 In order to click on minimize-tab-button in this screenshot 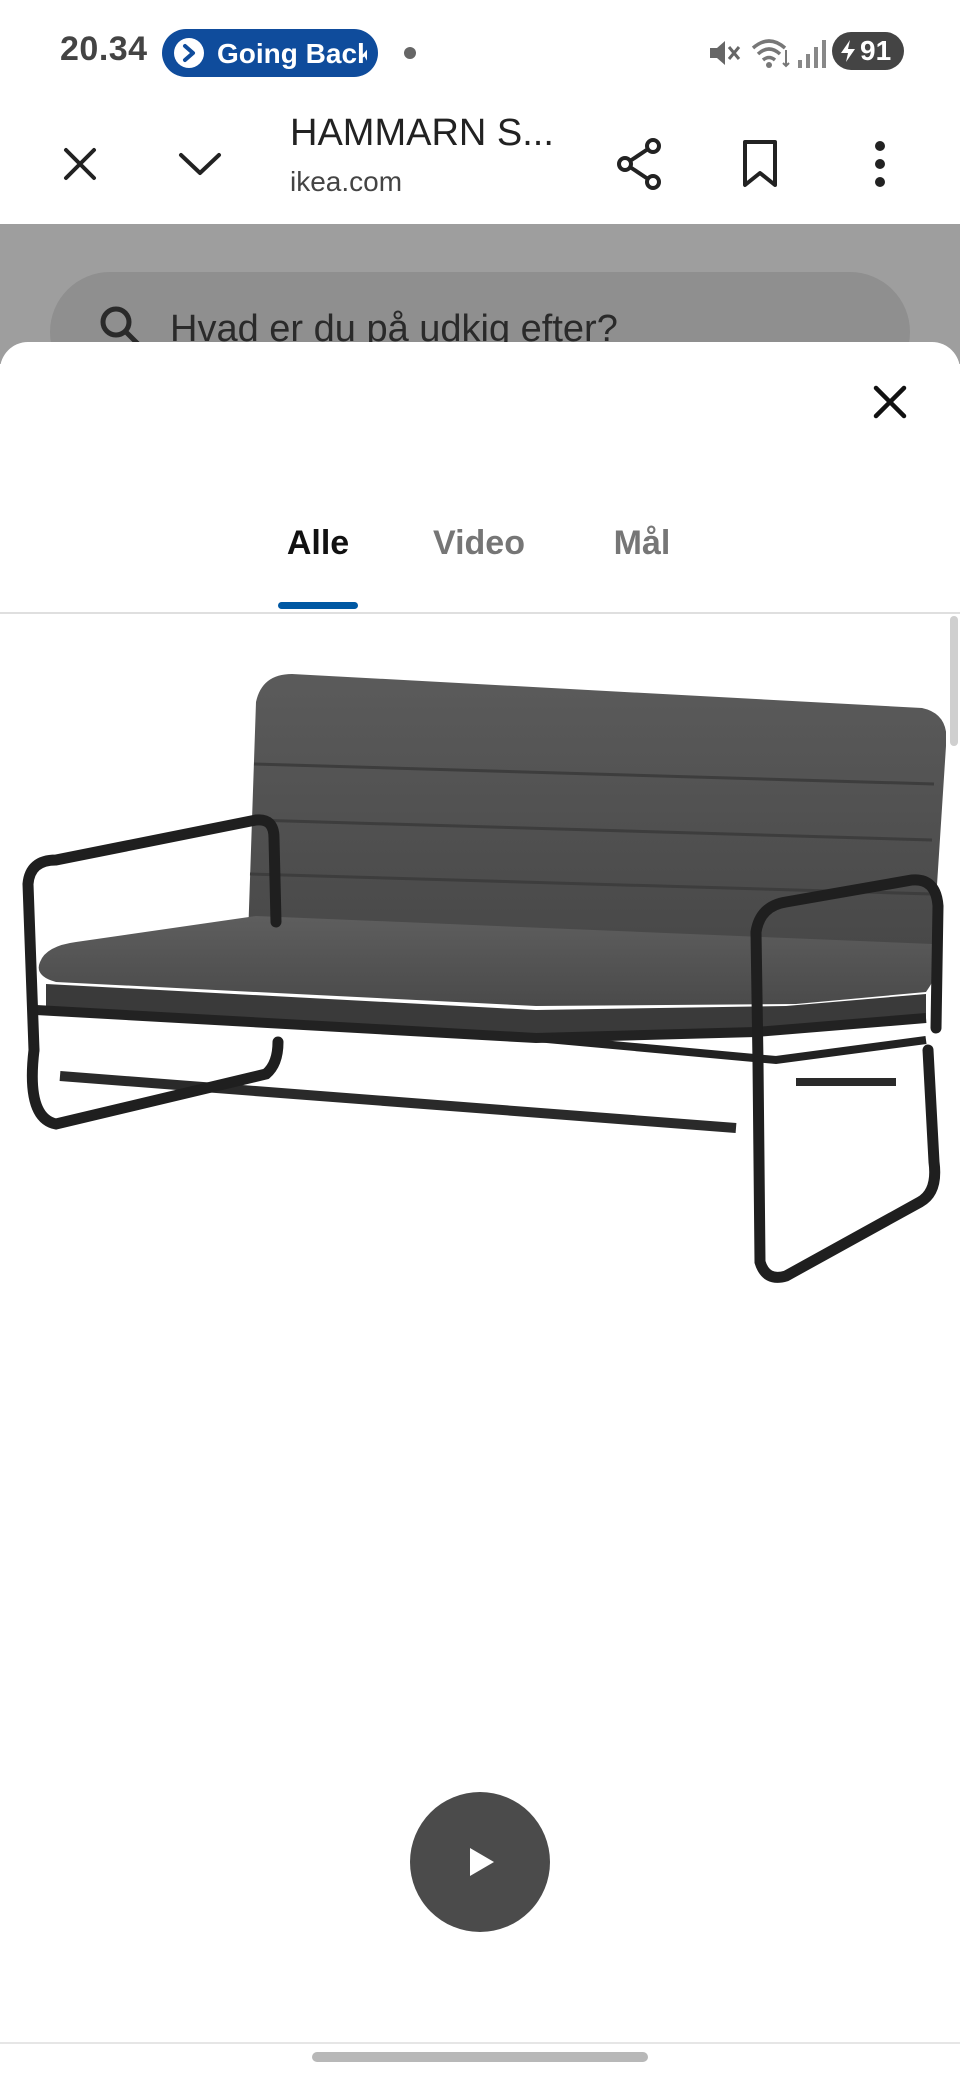, I will do `click(200, 164)`.